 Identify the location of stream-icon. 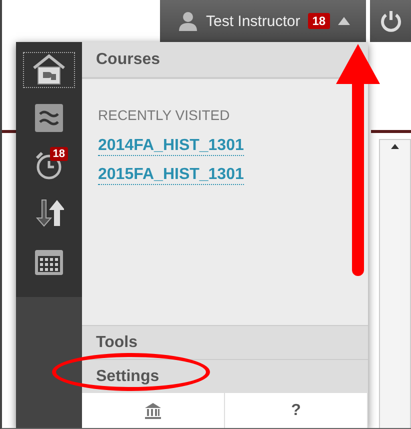
(49, 118).